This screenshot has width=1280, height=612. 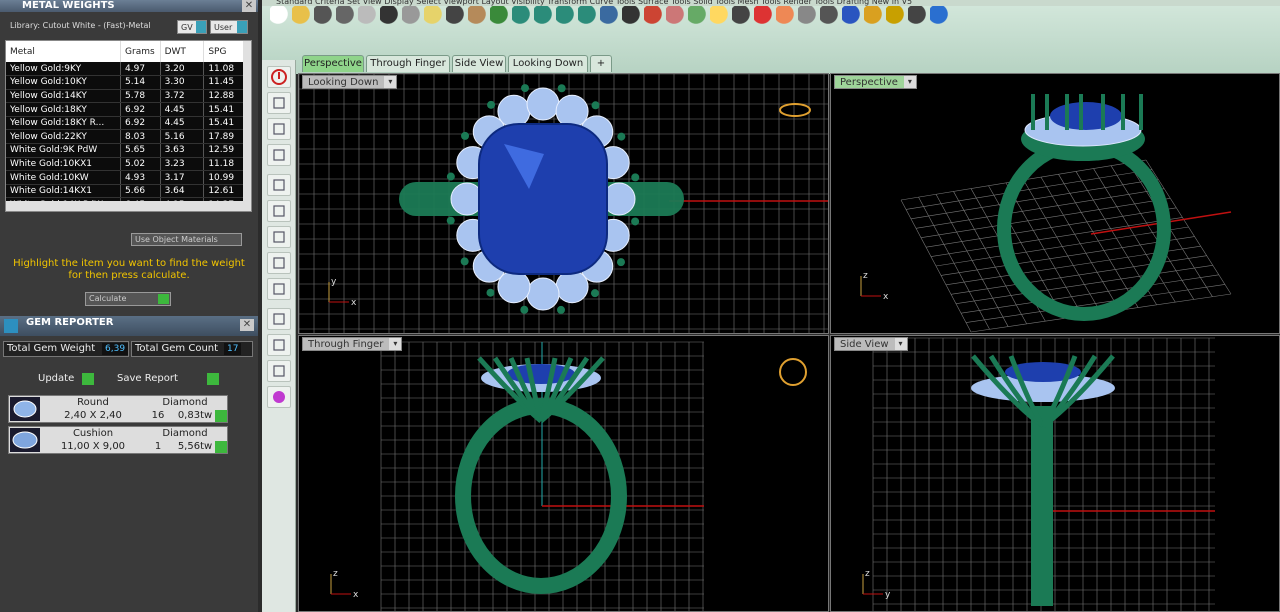 I want to click on table-row: Yellow Gold:9KY 4.97 3.20 11.08, so click(x=126, y=69).